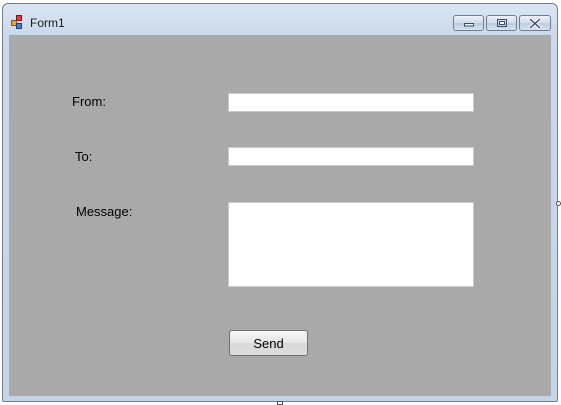  I want to click on minimize-button, so click(468, 23).